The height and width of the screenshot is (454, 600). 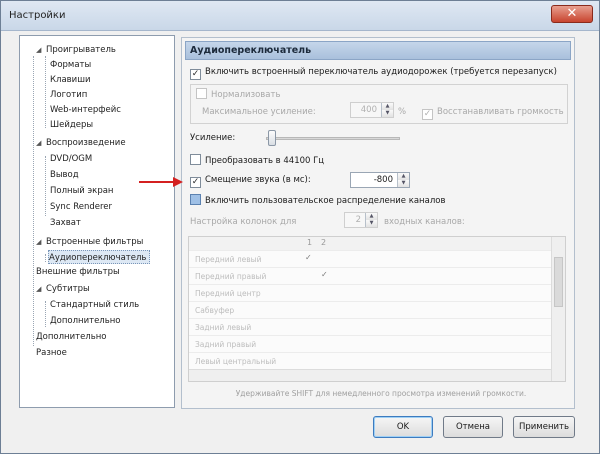 I want to click on tree-item-fullscreen: Полный экран, so click(x=81, y=191).